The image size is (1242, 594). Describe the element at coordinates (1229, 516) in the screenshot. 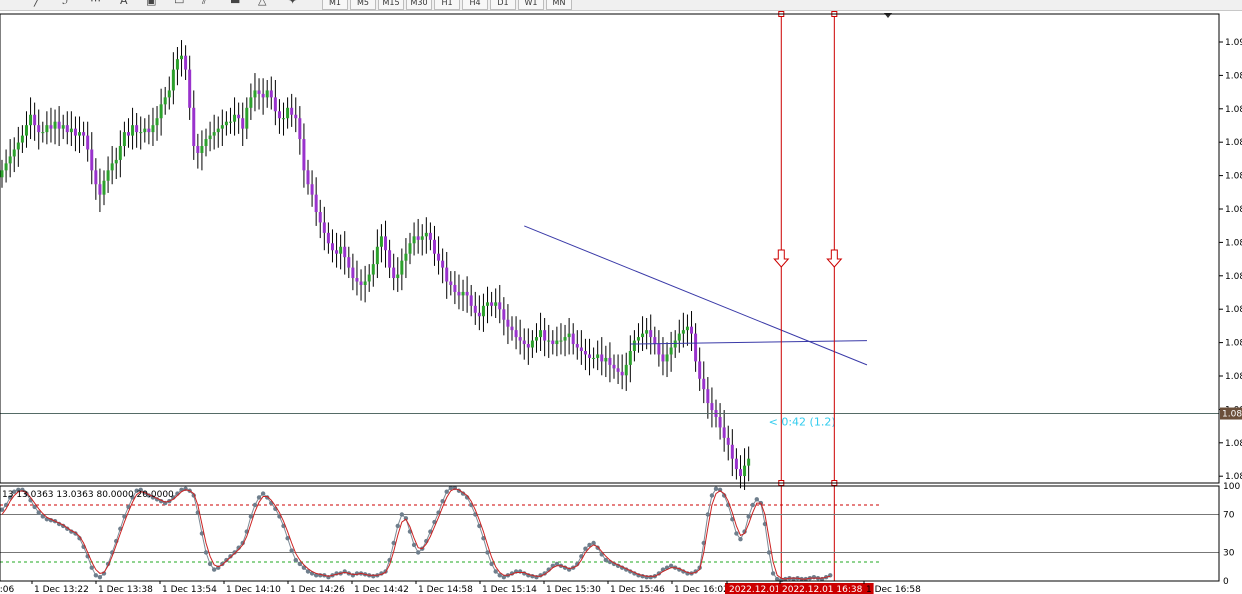

I see `stochastic-tick-label: 70` at that location.